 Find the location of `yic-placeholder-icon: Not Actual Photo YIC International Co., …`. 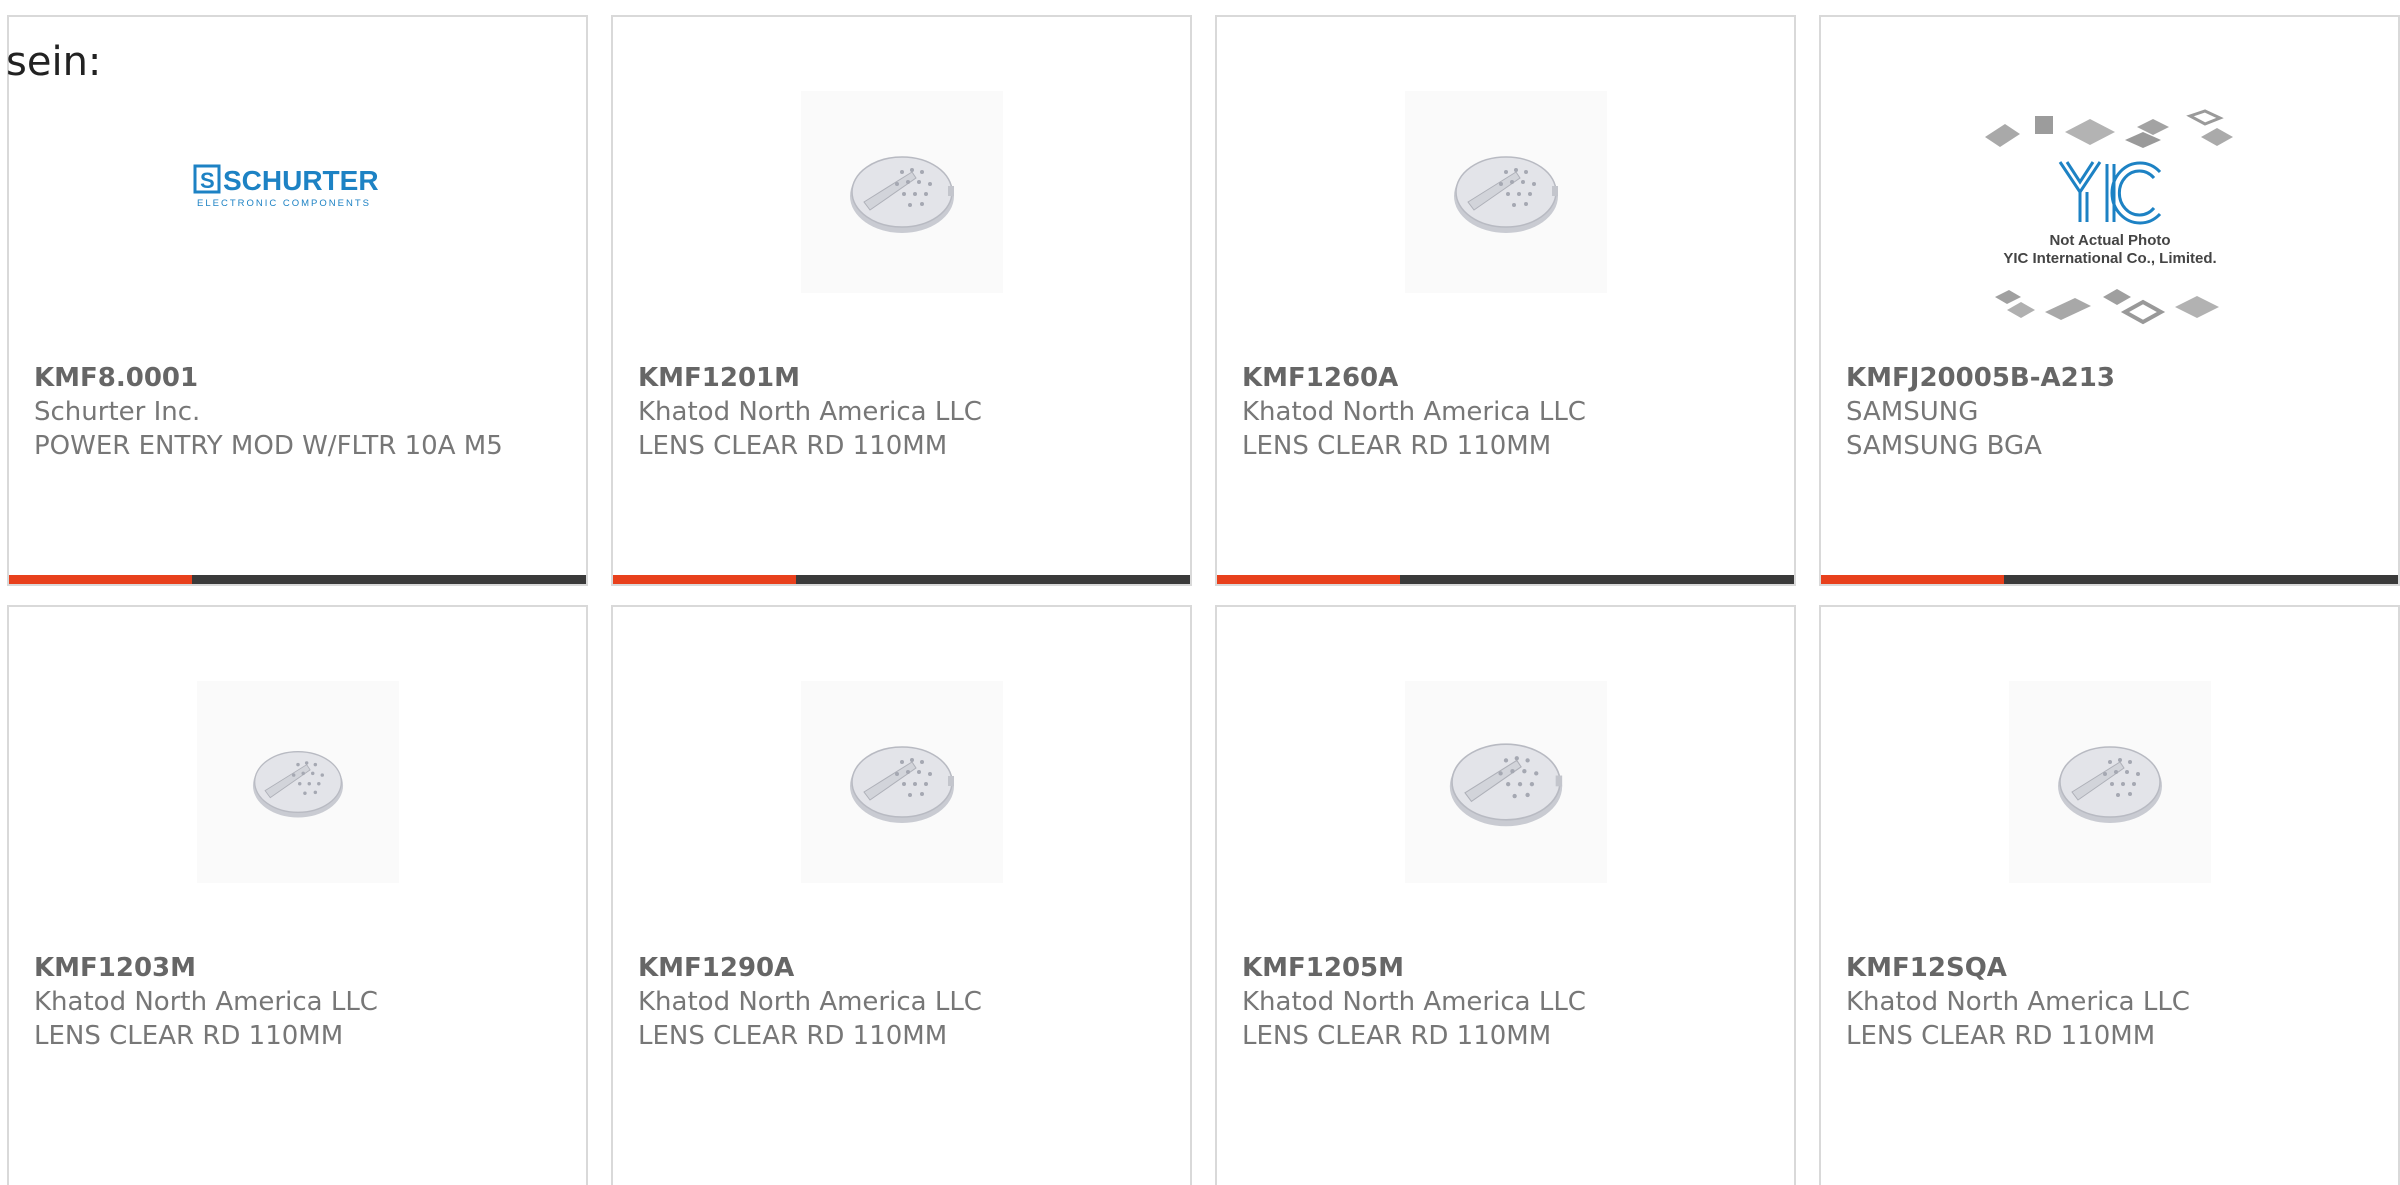

yic-placeholder-icon: Not Actual Photo YIC International Co., … is located at coordinates (2108, 217).